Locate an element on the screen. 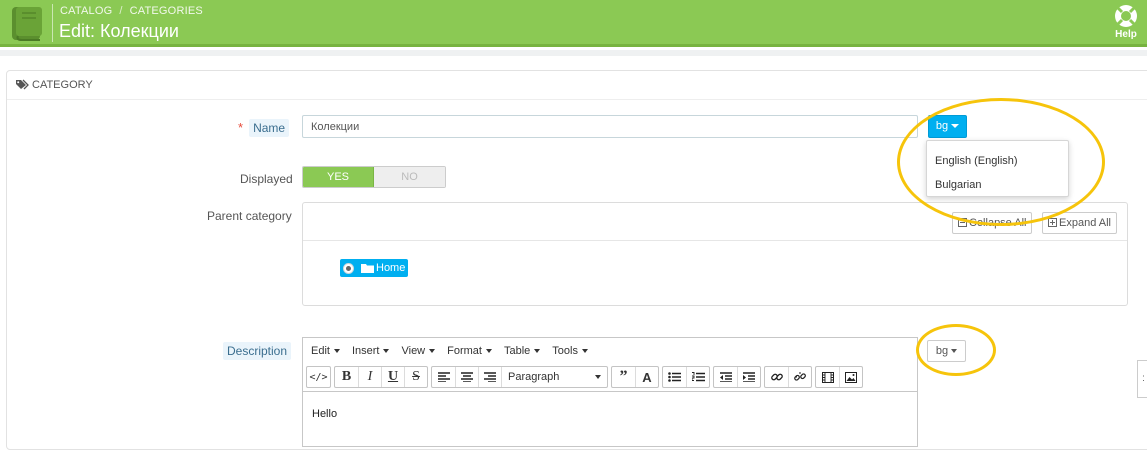  displayed-label: Displayed is located at coordinates (266, 179).